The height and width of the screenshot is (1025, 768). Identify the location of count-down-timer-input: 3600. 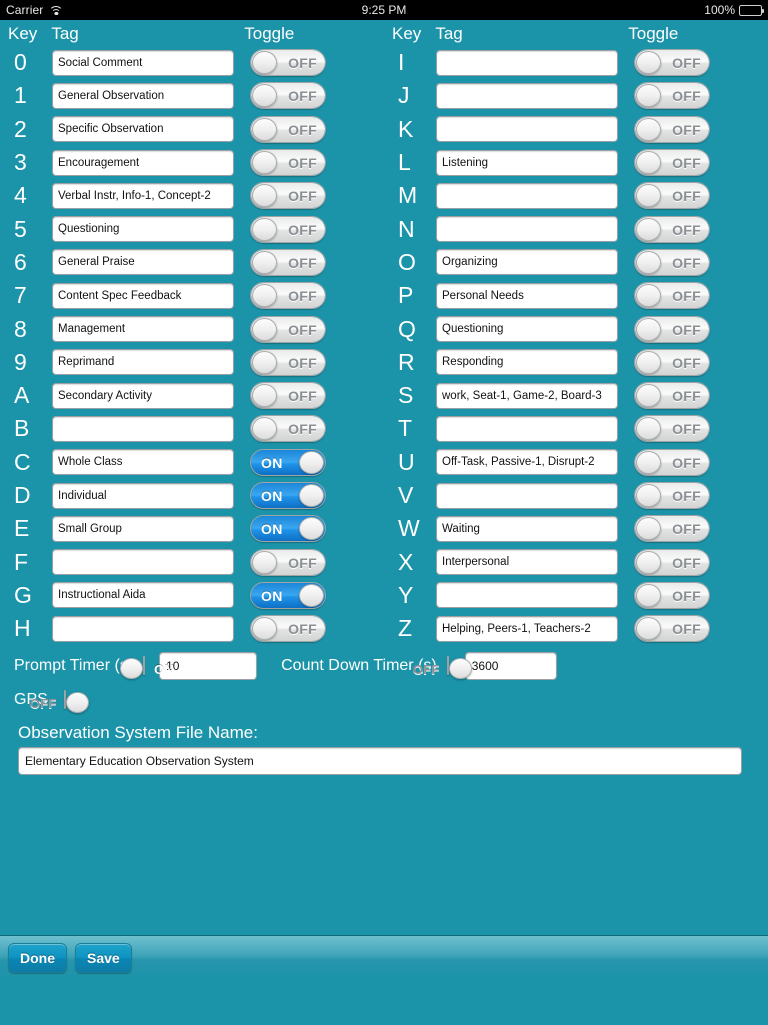
(510, 666).